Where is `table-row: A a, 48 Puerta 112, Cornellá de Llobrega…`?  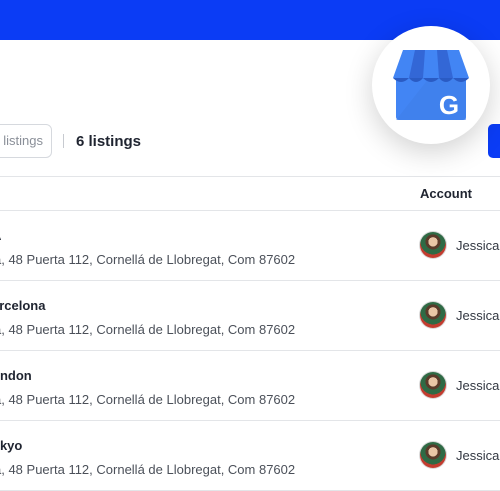 table-row: A a, 48 Puerta 112, Cornellá de Llobrega… is located at coordinates (250, 246).